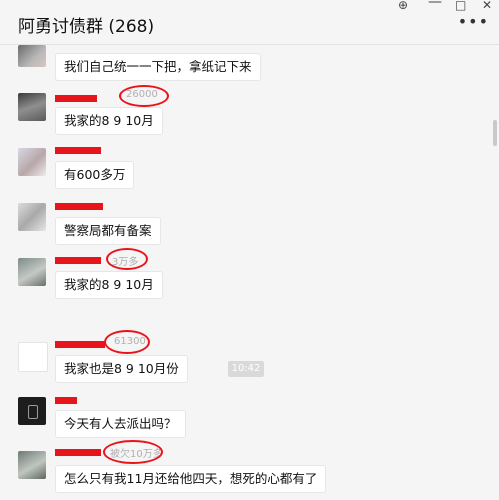 The height and width of the screenshot is (500, 499). What do you see at coordinates (120, 424) in the screenshot?
I see `message-bubble: 今天有人去派出吗？` at bounding box center [120, 424].